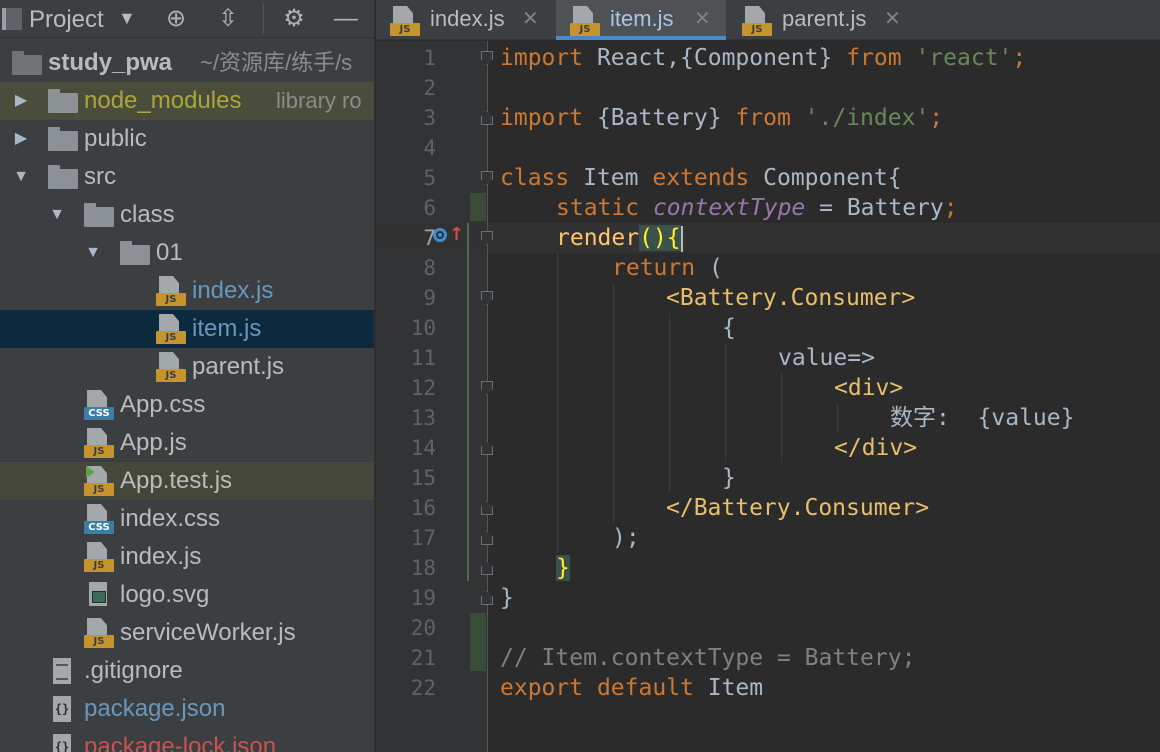 The image size is (1160, 752). What do you see at coordinates (187, 329) in the screenshot?
I see `tree-item-item-js: JS item.js` at bounding box center [187, 329].